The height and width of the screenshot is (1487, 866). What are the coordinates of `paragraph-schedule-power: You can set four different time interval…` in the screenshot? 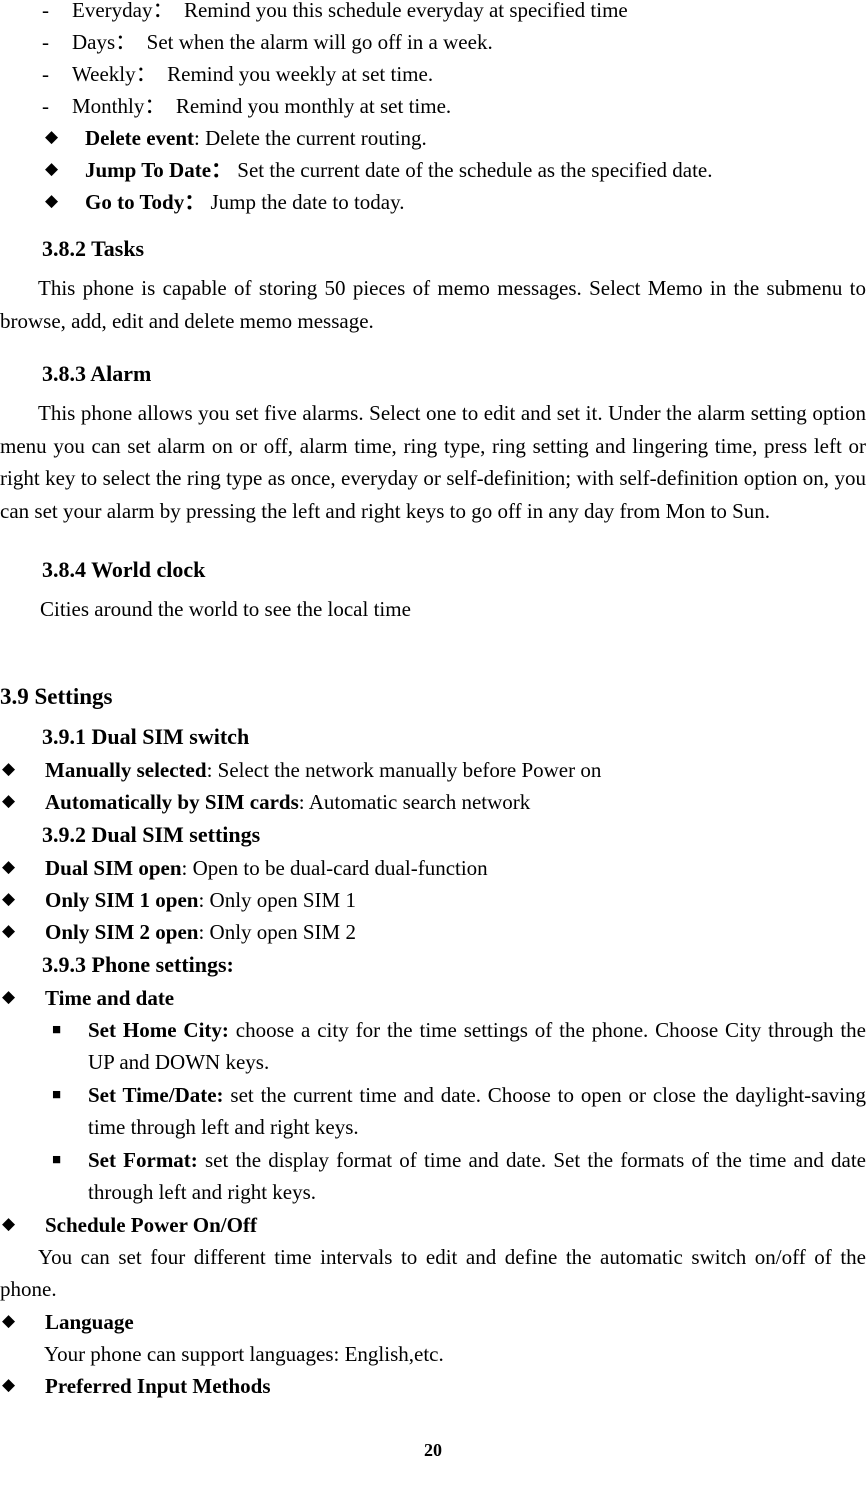 It's located at (433, 1273).